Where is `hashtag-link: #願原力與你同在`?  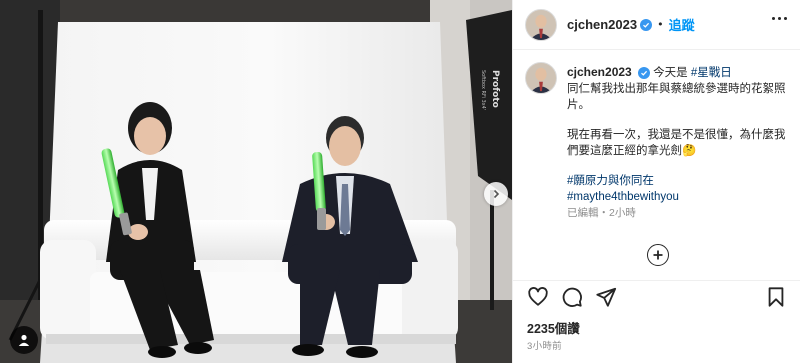
hashtag-link: #願原力與你同在 is located at coordinates (680, 181).